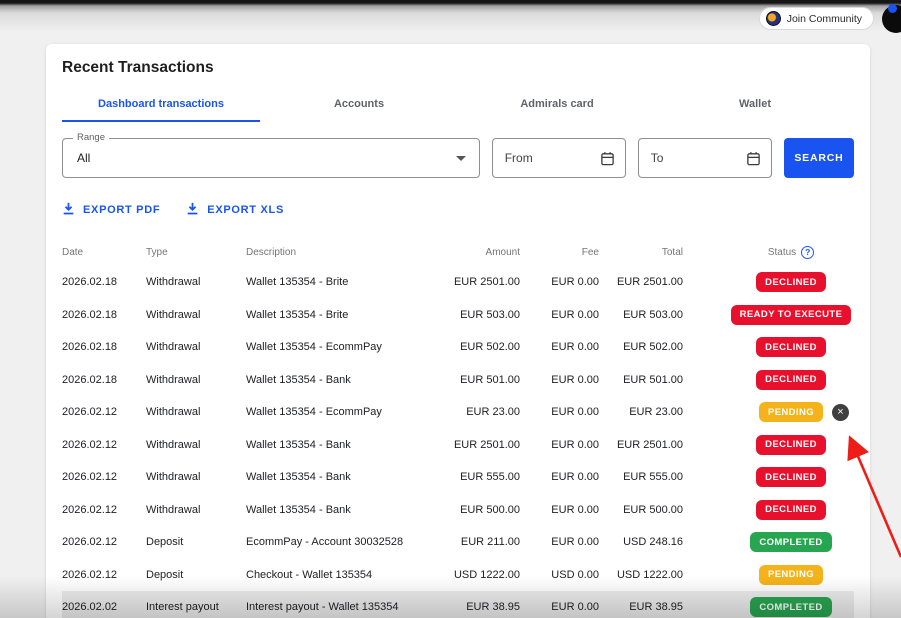  What do you see at coordinates (490, 477) in the screenshot?
I see `cell-amount: EUR 555.00` at bounding box center [490, 477].